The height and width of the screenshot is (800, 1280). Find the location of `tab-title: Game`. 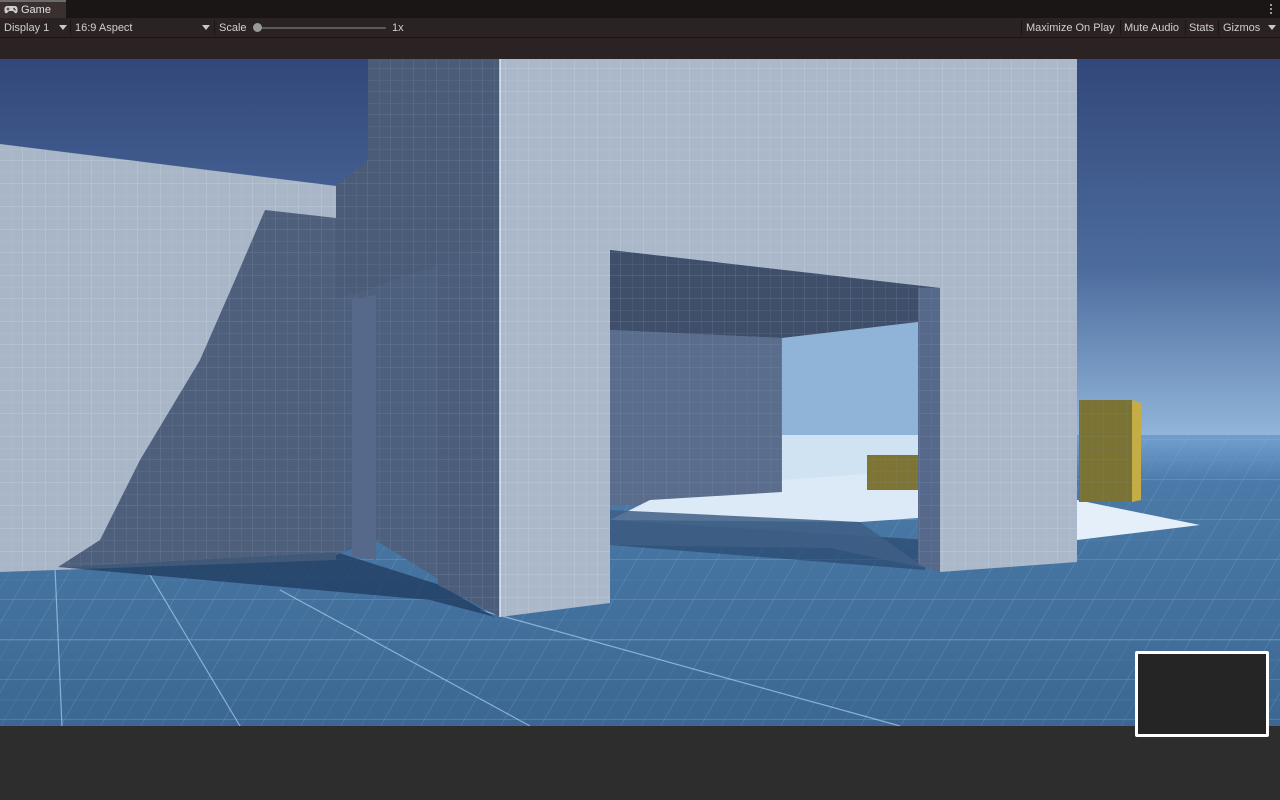

tab-title: Game is located at coordinates (36, 10).